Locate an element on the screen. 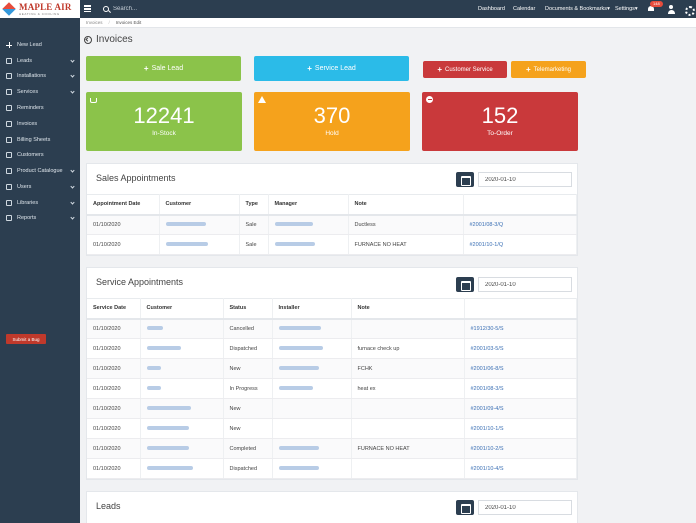 The width and height of the screenshot is (696, 523). table-row: 01/10/2020 New #2001/10-1/S is located at coordinates (332, 428).